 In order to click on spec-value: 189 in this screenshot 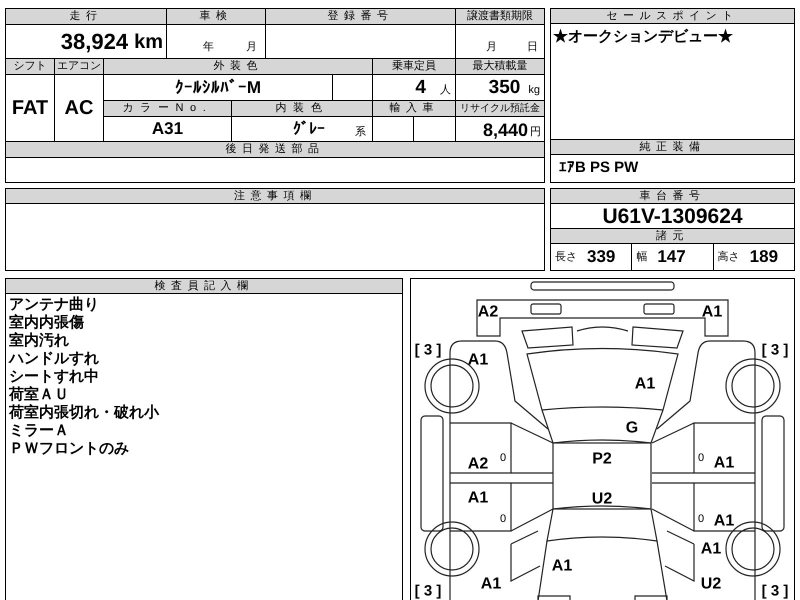, I will do `click(764, 257)`.